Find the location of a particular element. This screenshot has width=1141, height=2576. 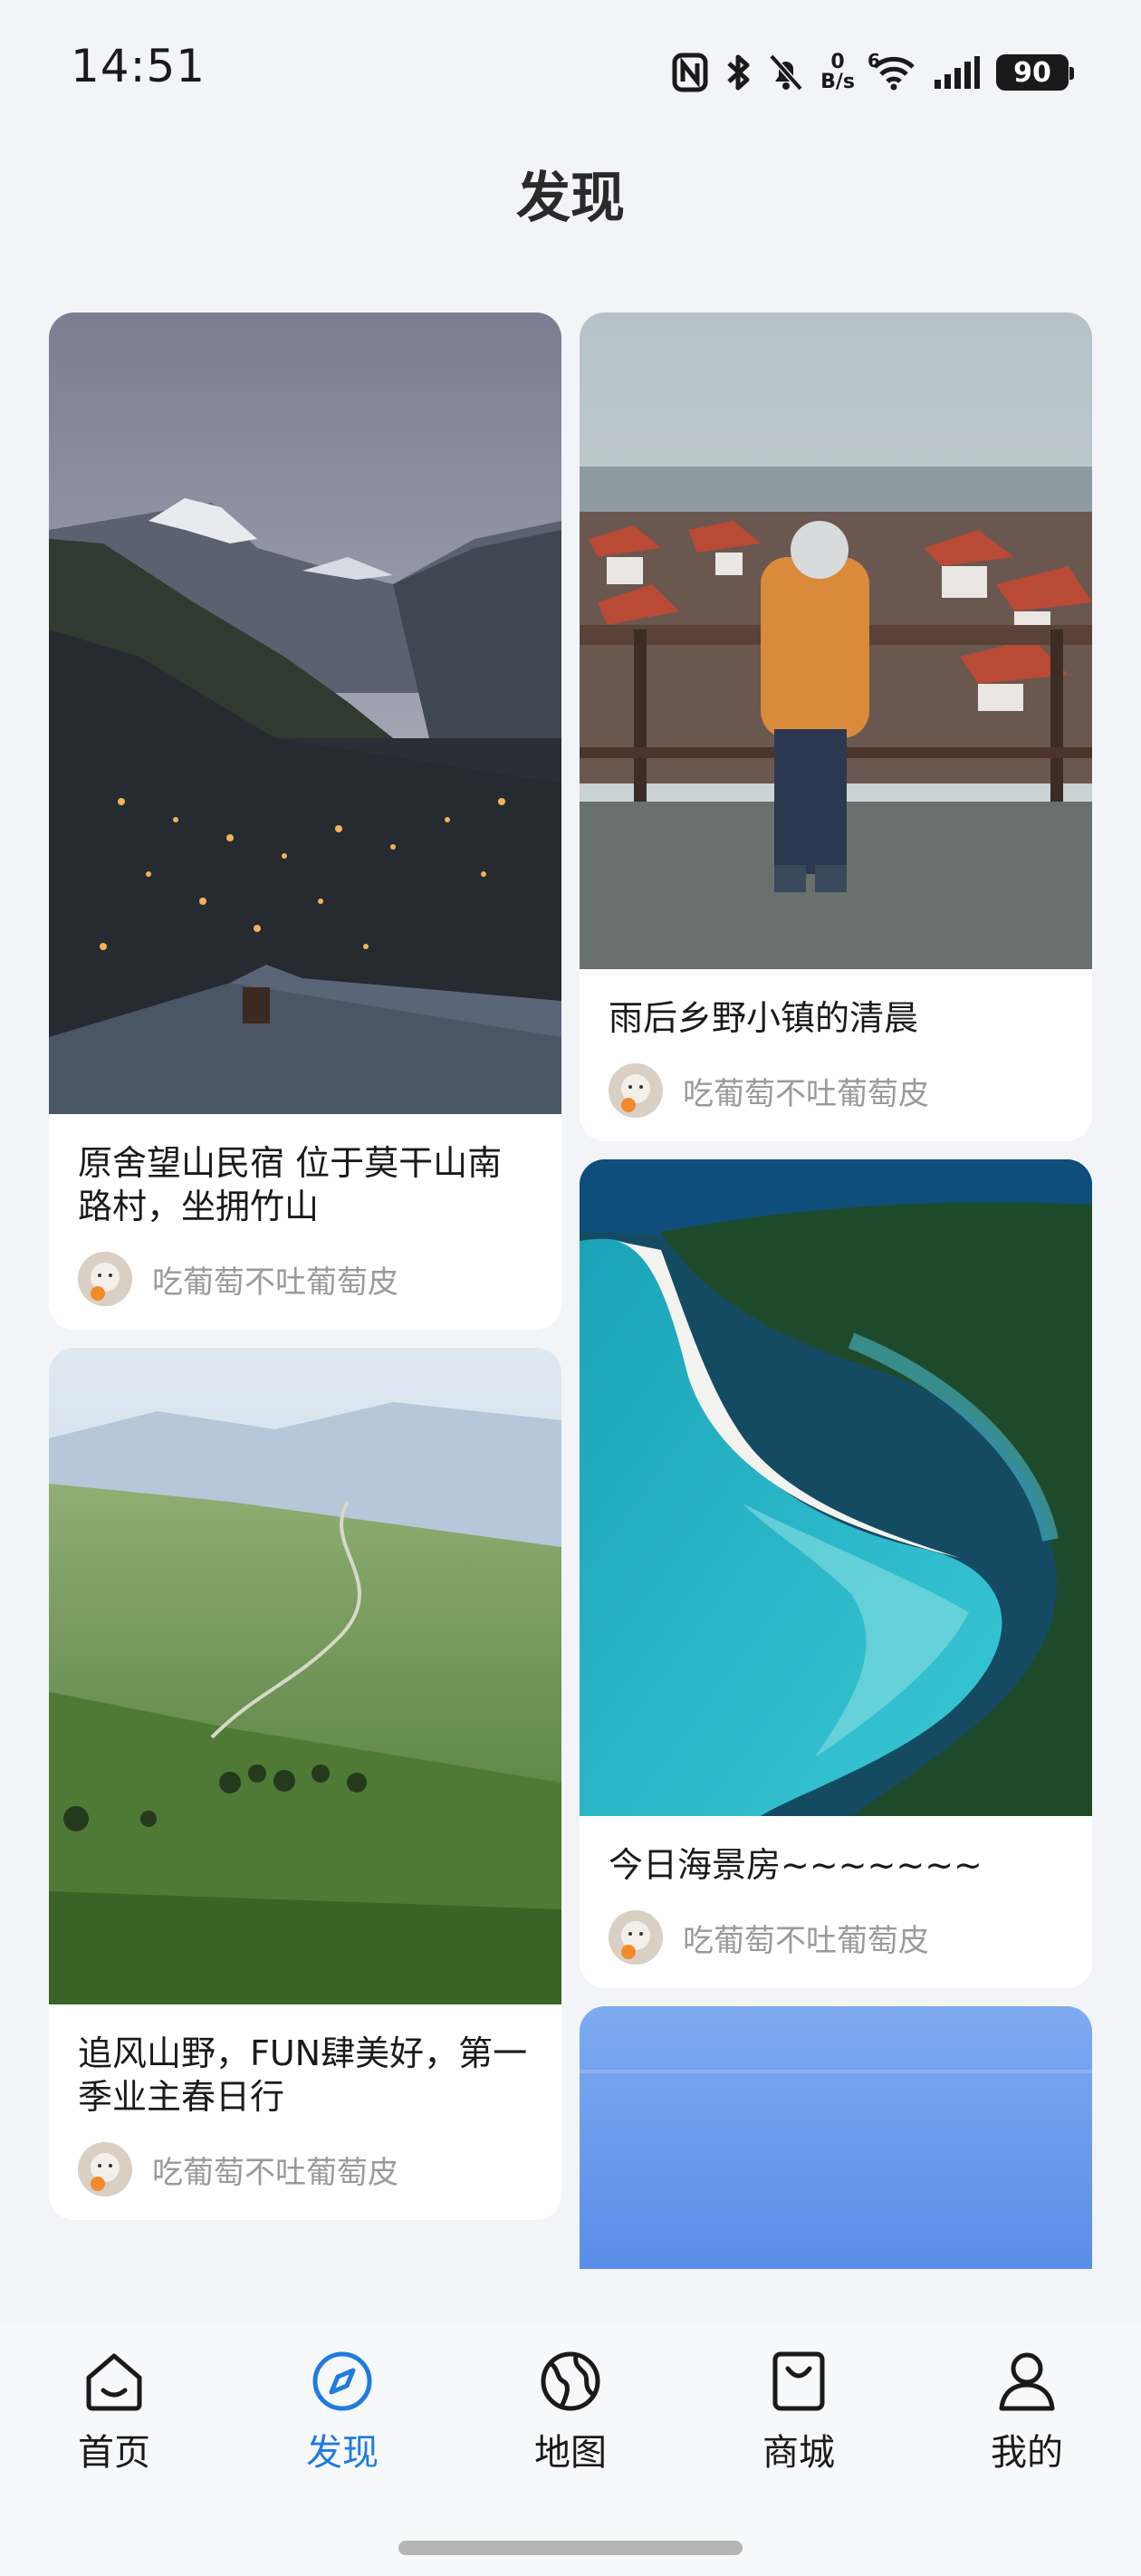

tab-mall: 商城 is located at coordinates (799, 2404).